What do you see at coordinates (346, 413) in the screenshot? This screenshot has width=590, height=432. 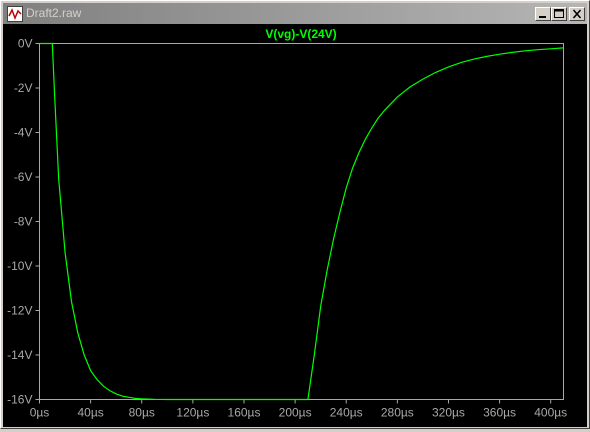 I see `x-tick-label: 240µs` at bounding box center [346, 413].